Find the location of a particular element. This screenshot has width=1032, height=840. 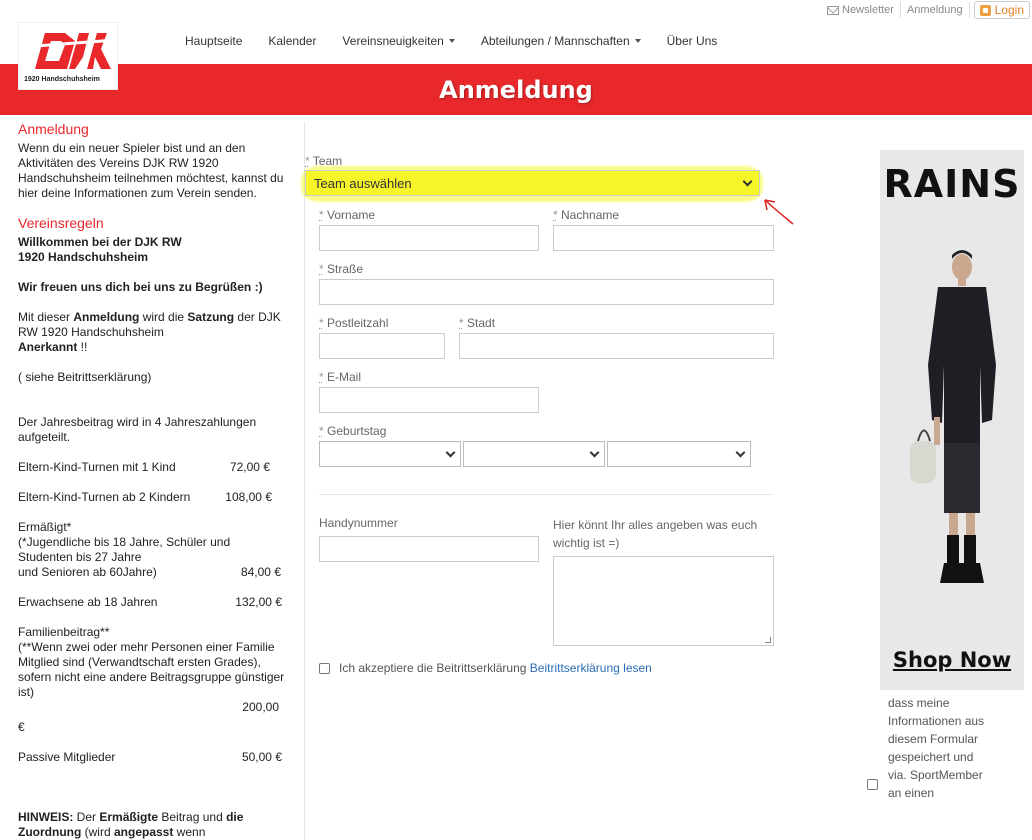

nav-label: Kalender is located at coordinates (292, 41).